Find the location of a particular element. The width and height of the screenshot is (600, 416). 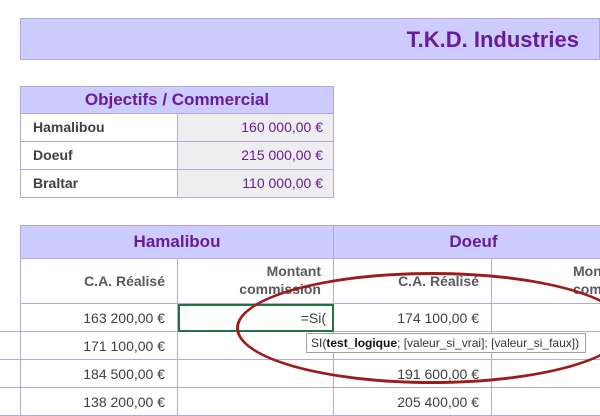

cell-ca-doeuf: 191 600,00 € is located at coordinates (413, 374).